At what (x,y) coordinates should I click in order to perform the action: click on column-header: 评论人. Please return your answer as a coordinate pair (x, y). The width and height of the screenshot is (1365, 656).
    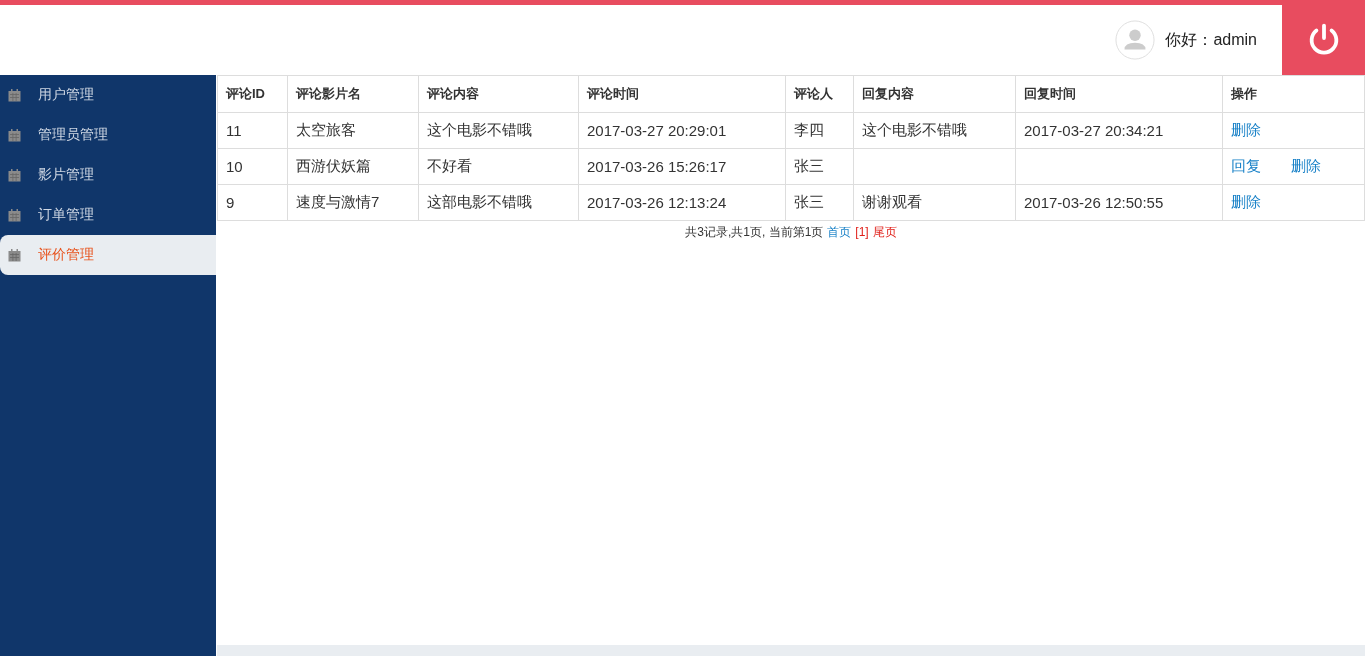
    Looking at the image, I should click on (819, 94).